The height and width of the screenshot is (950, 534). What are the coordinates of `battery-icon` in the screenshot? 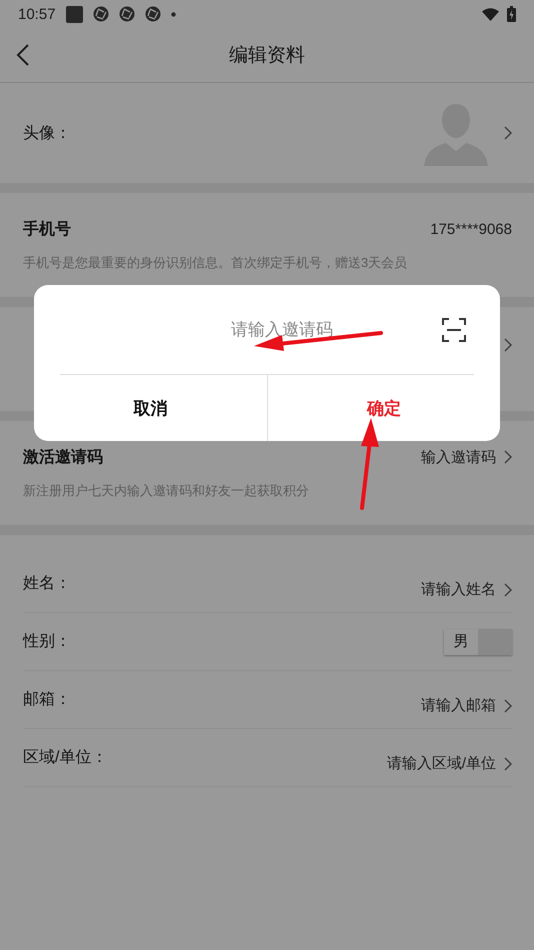 It's located at (511, 14).